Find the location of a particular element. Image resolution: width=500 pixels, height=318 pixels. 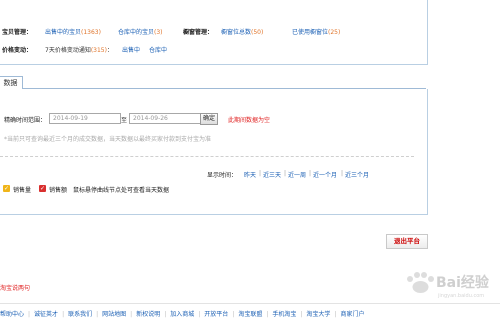

showcase-total-link: 橱窗位总数(50) is located at coordinates (242, 31).